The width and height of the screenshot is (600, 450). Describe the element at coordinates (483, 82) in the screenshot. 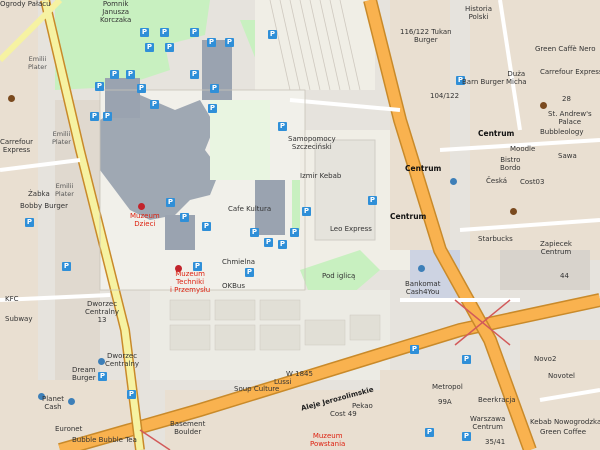

I see `map-label: Barn Burger` at that location.